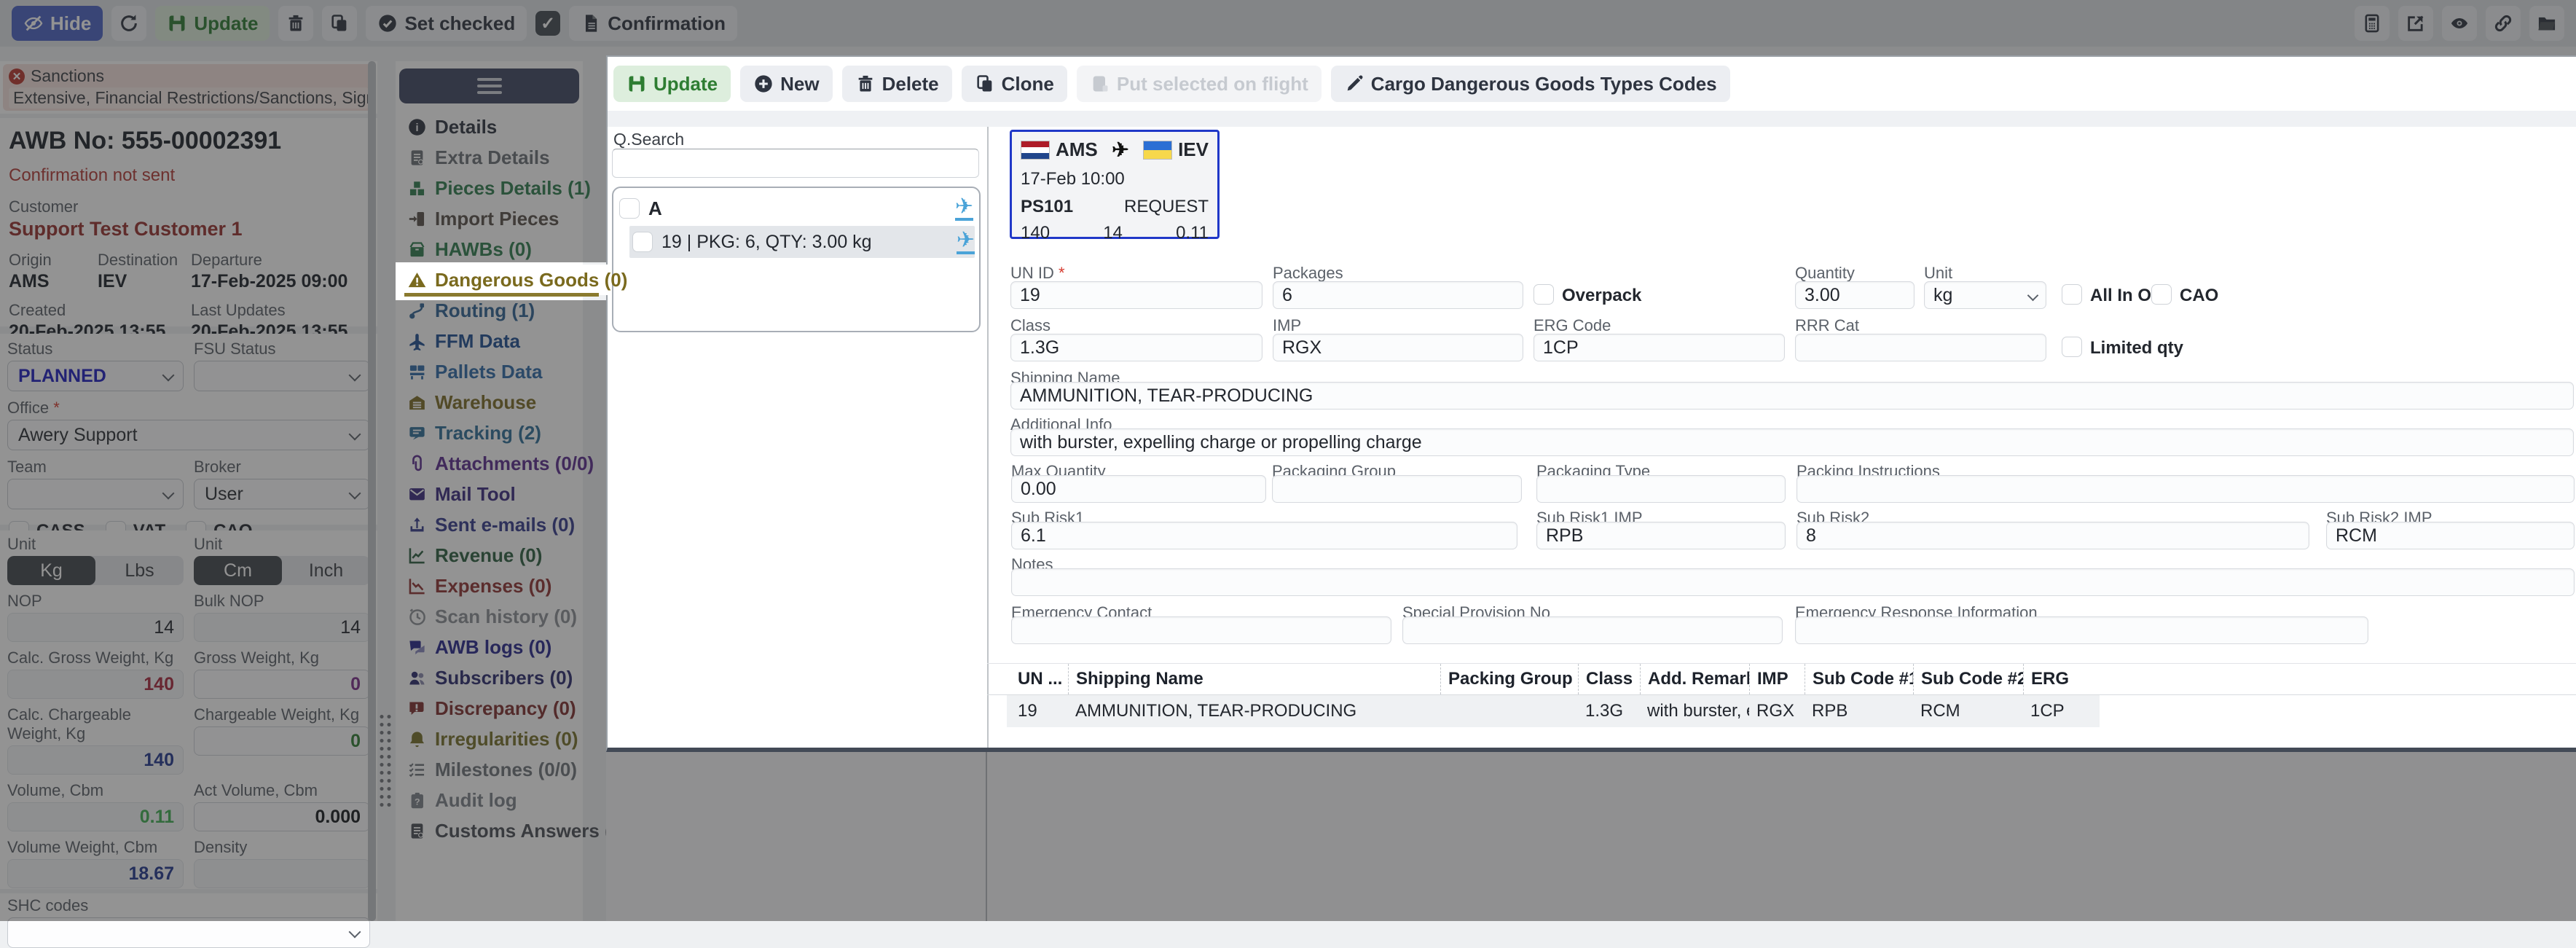  Describe the element at coordinates (212, 23) in the screenshot. I see `update-button-top: Update` at that location.